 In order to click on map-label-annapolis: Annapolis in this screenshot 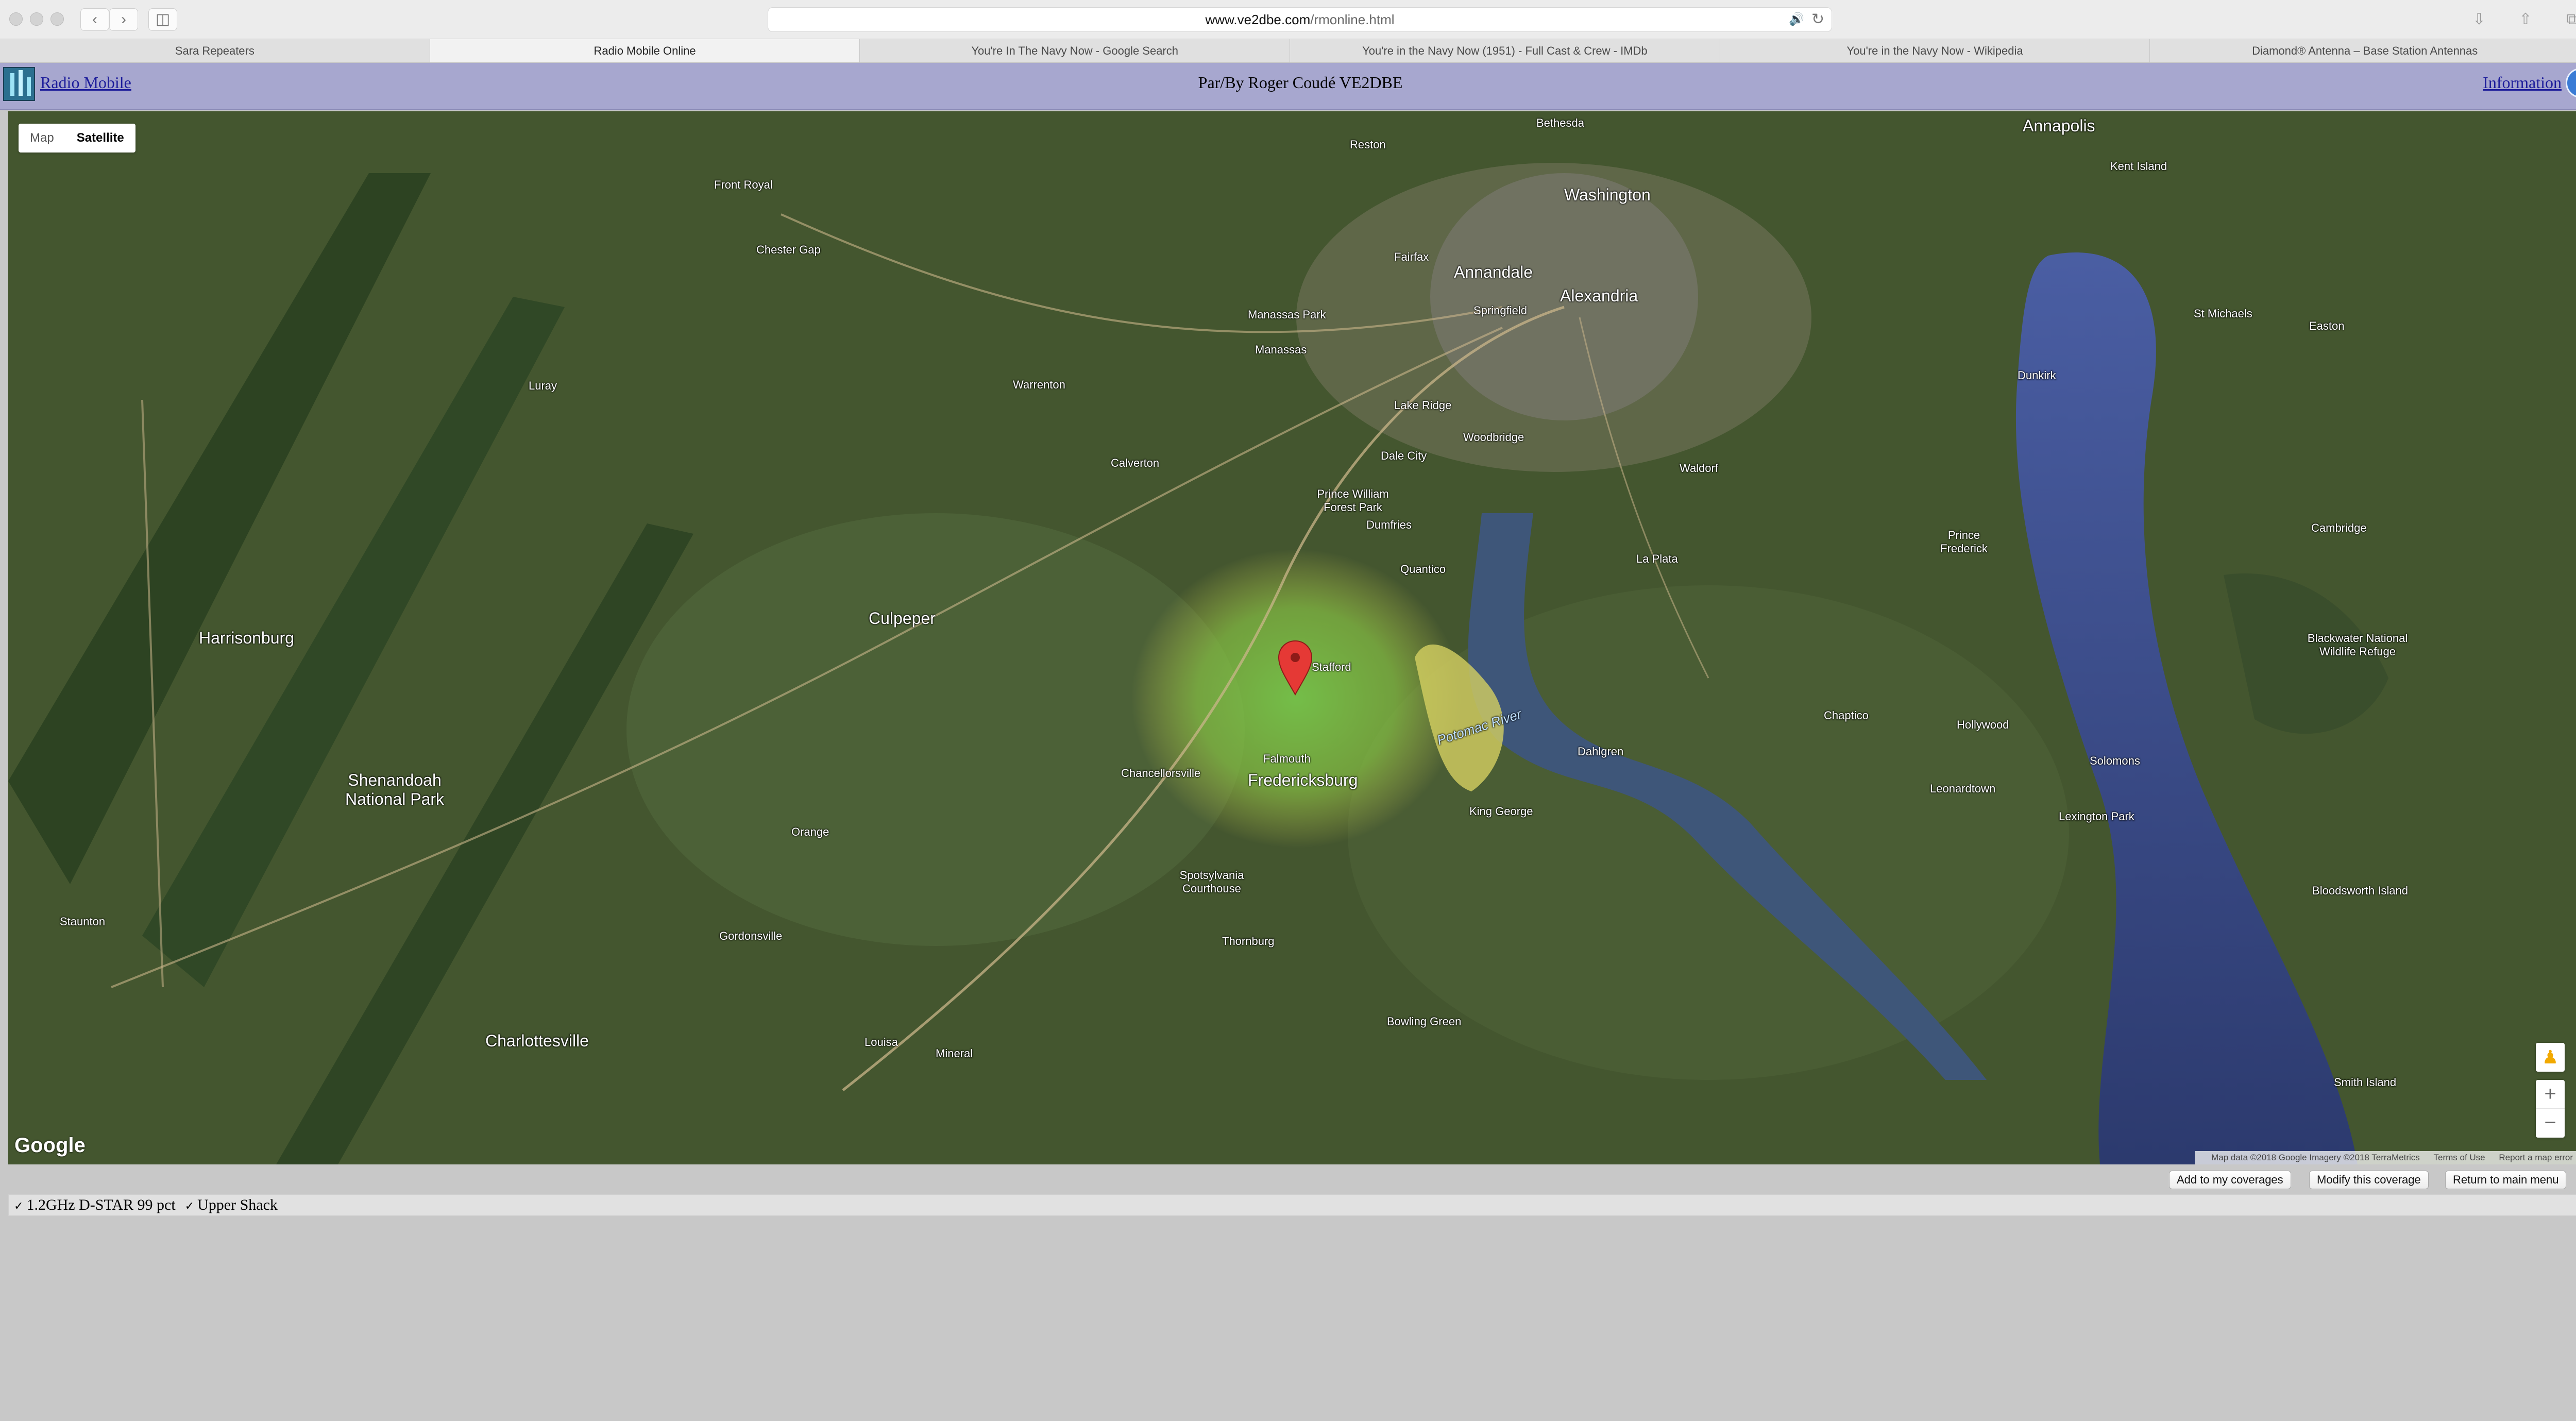, I will do `click(2059, 126)`.